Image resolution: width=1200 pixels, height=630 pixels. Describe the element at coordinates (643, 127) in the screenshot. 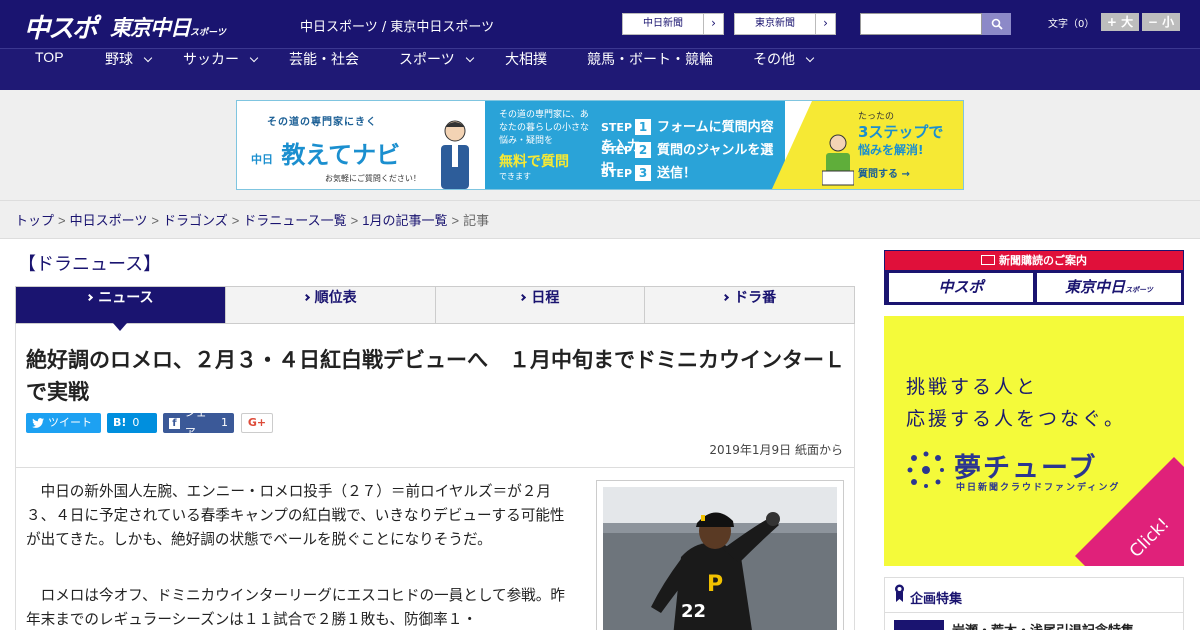

I see `step-number: 1` at that location.